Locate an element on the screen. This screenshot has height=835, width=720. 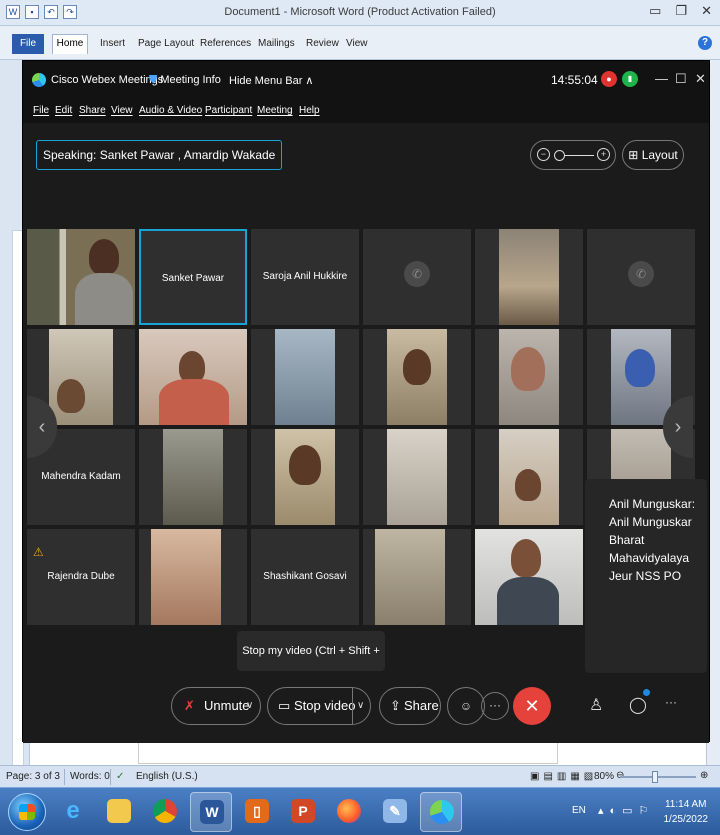
taskbar-chrome is located at coordinates (165, 812).